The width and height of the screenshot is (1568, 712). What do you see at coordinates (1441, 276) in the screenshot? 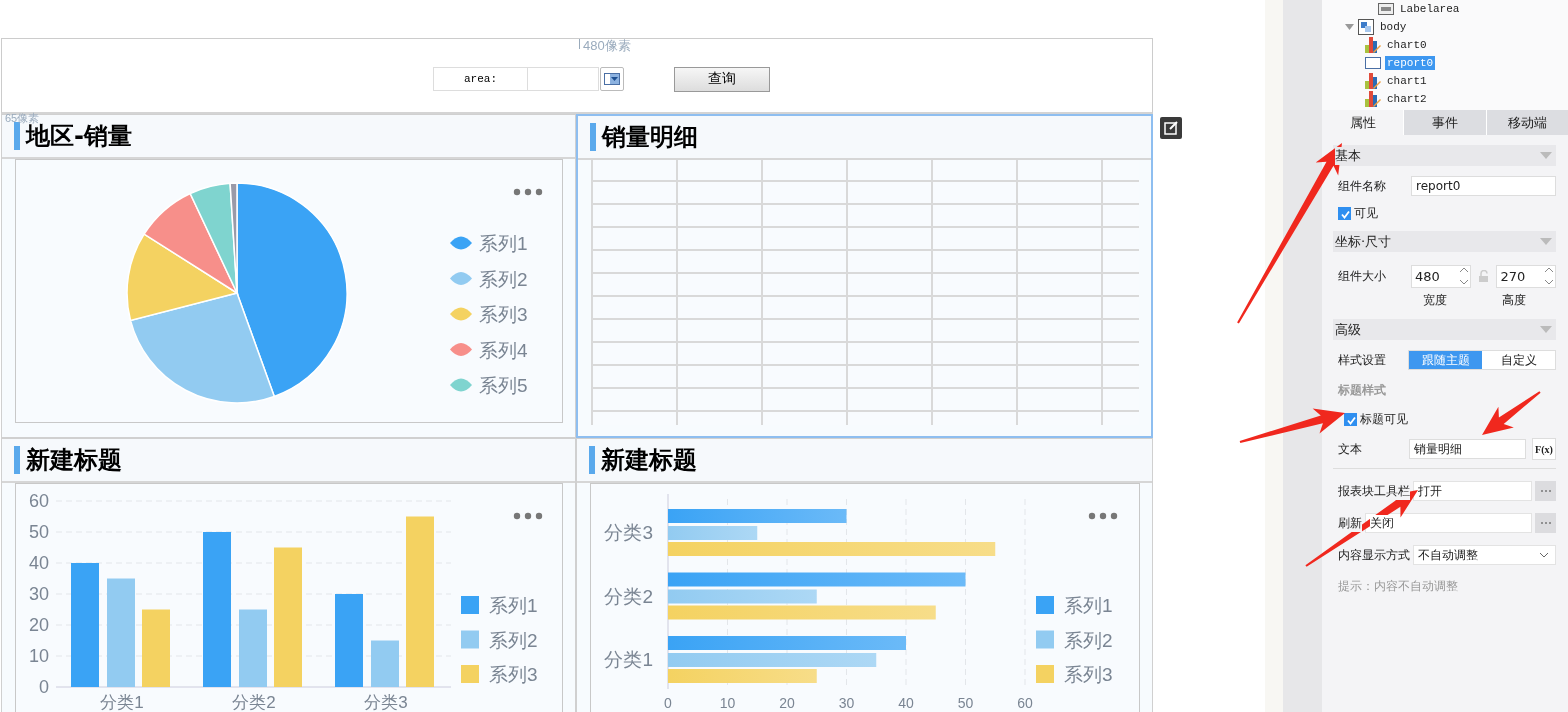
I see `number-field: 480` at bounding box center [1441, 276].